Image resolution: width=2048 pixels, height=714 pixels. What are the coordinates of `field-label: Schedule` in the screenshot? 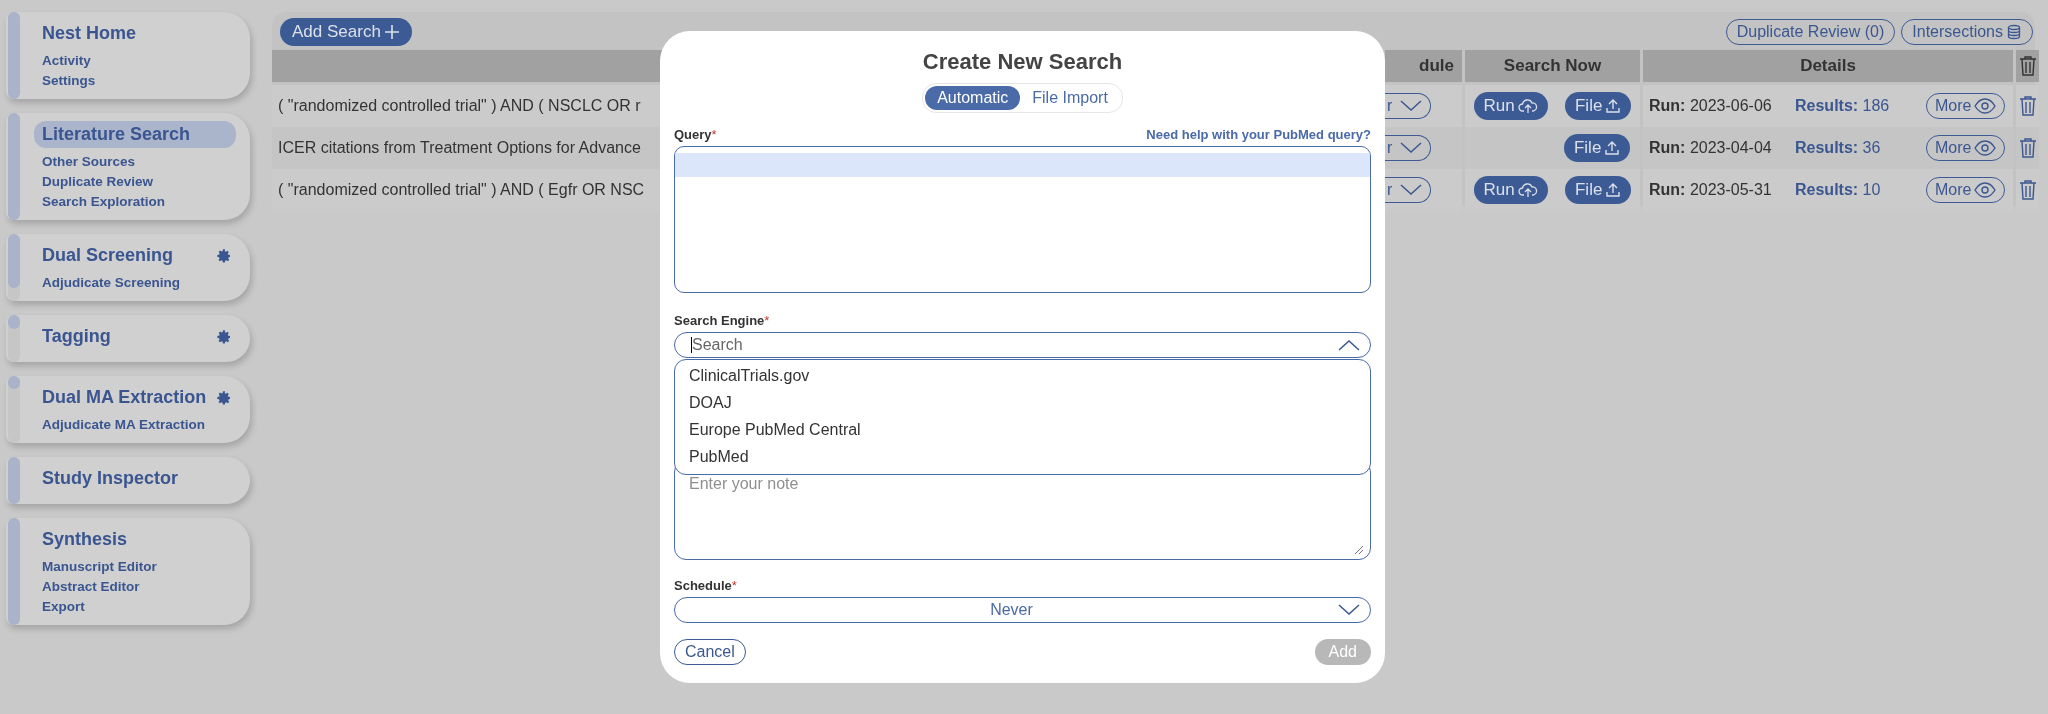 It's located at (703, 585).